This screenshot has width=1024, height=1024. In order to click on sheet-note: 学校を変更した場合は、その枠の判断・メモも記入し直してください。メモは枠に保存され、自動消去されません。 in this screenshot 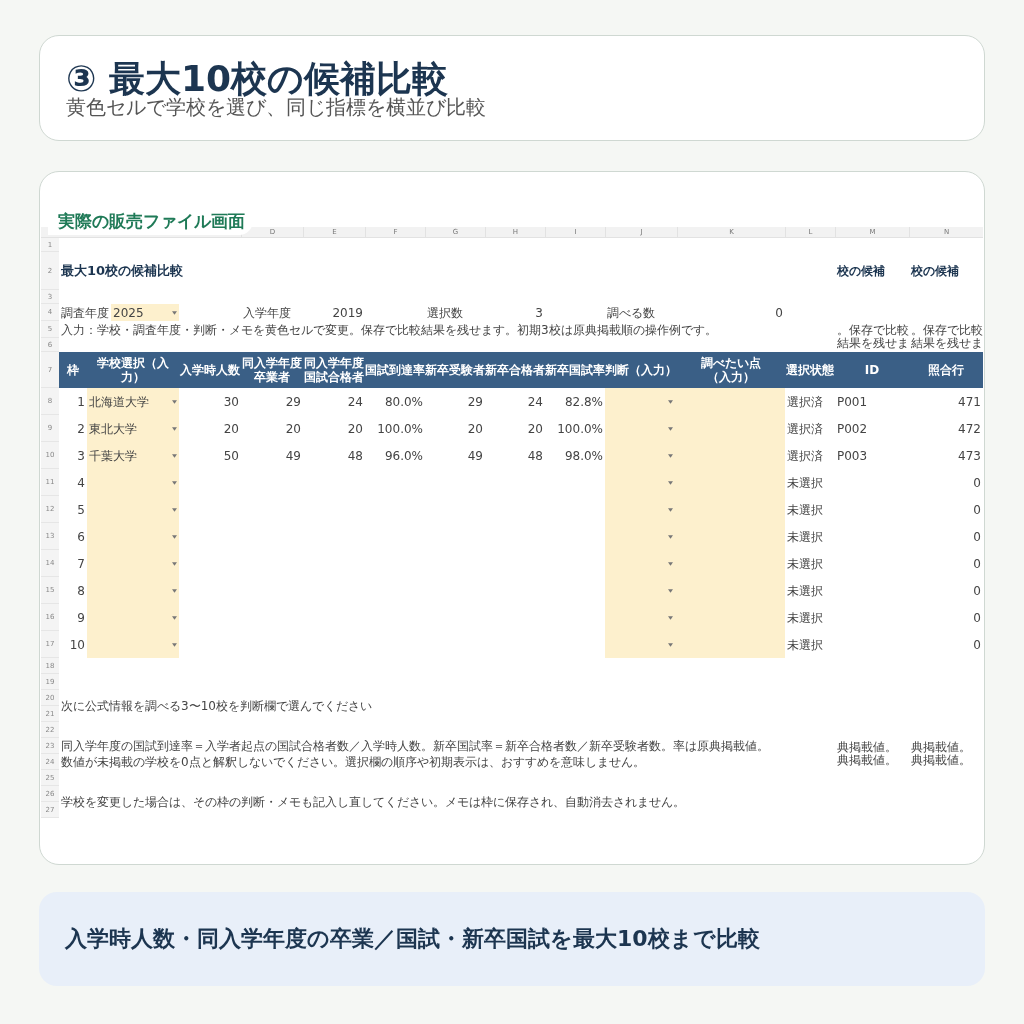, I will do `click(373, 802)`.